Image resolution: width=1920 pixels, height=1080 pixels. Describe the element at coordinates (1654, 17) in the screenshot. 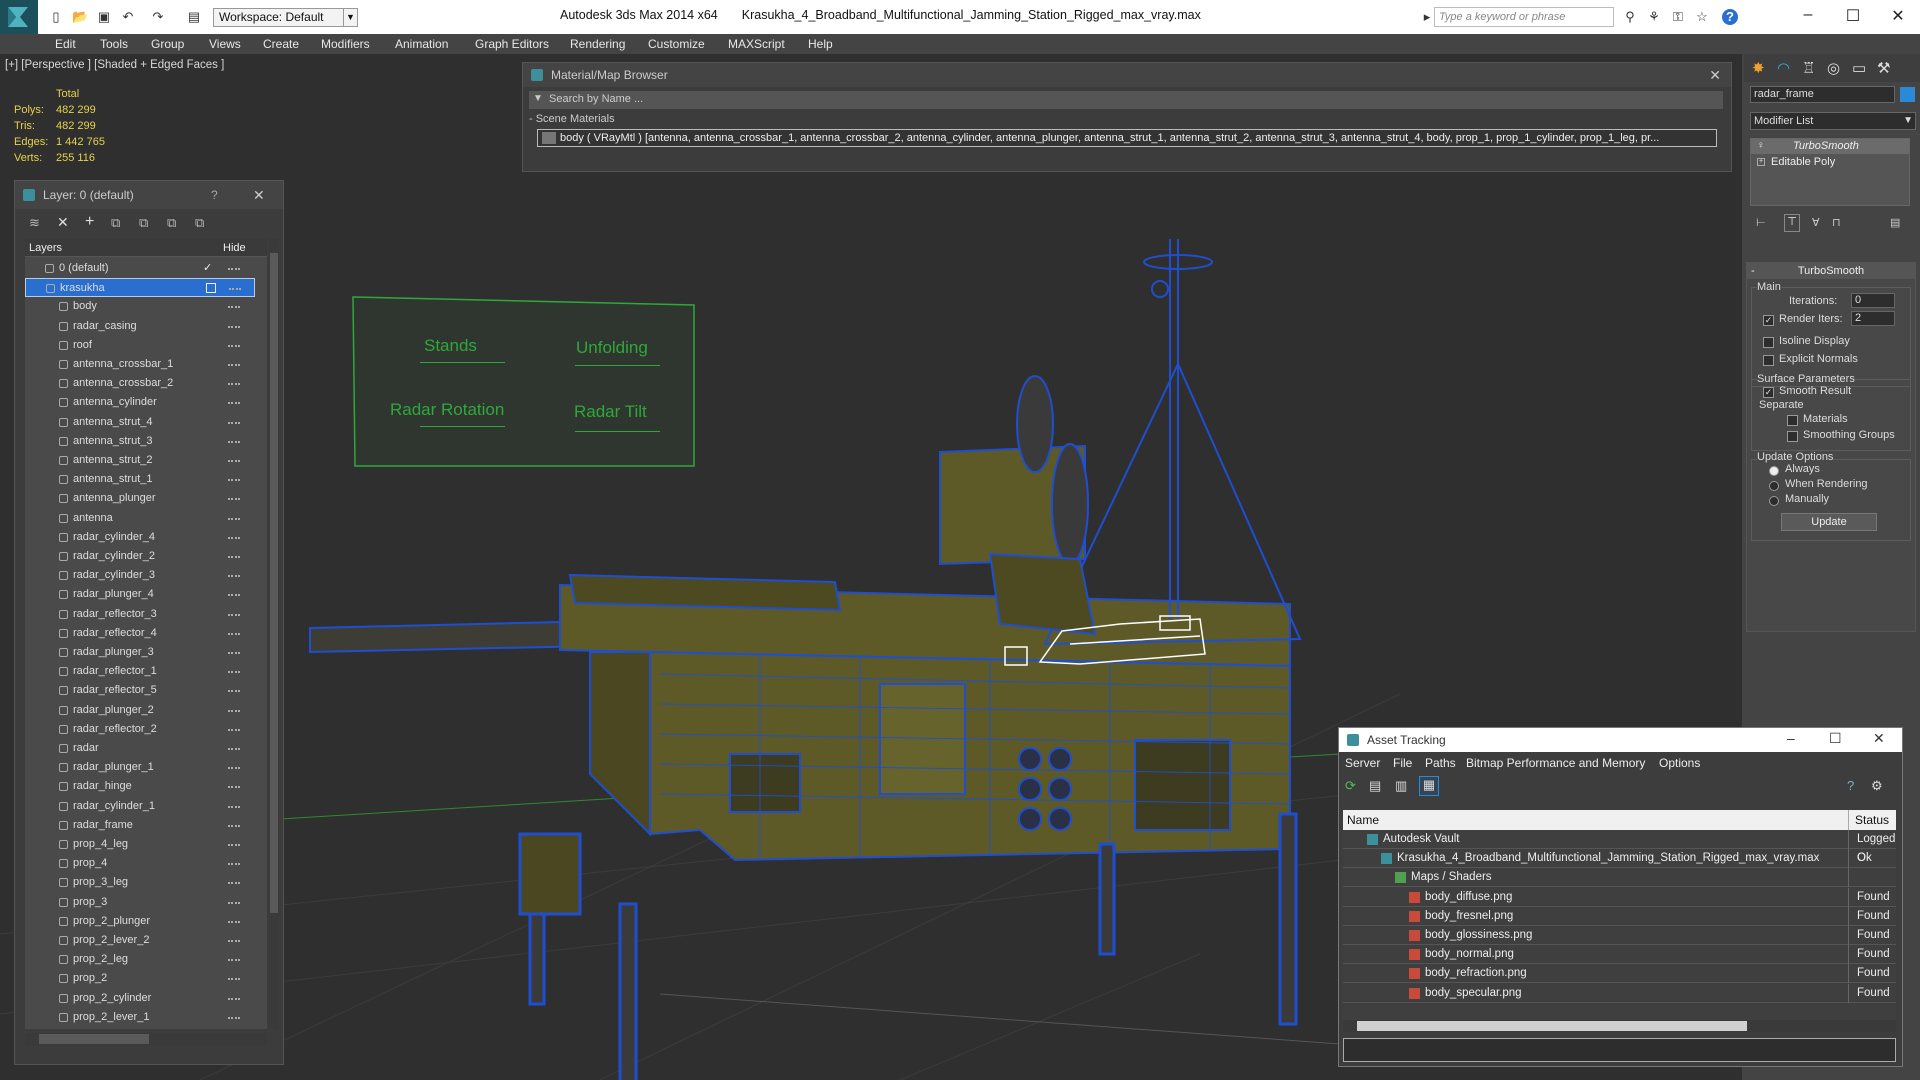

I see `communication-center-icon: ⚘` at that location.